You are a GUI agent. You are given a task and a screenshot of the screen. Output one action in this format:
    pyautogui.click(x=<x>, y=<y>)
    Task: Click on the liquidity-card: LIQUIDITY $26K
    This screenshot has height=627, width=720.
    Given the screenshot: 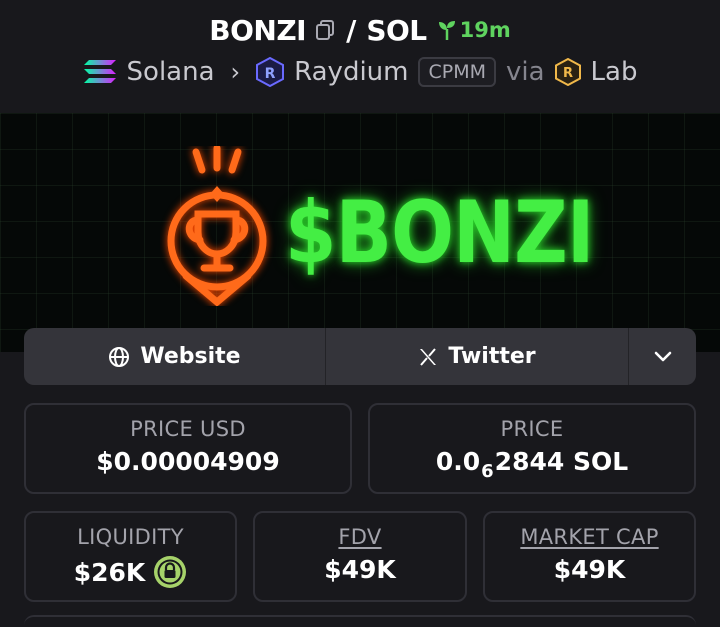 What is the action you would take?
    pyautogui.click(x=130, y=556)
    